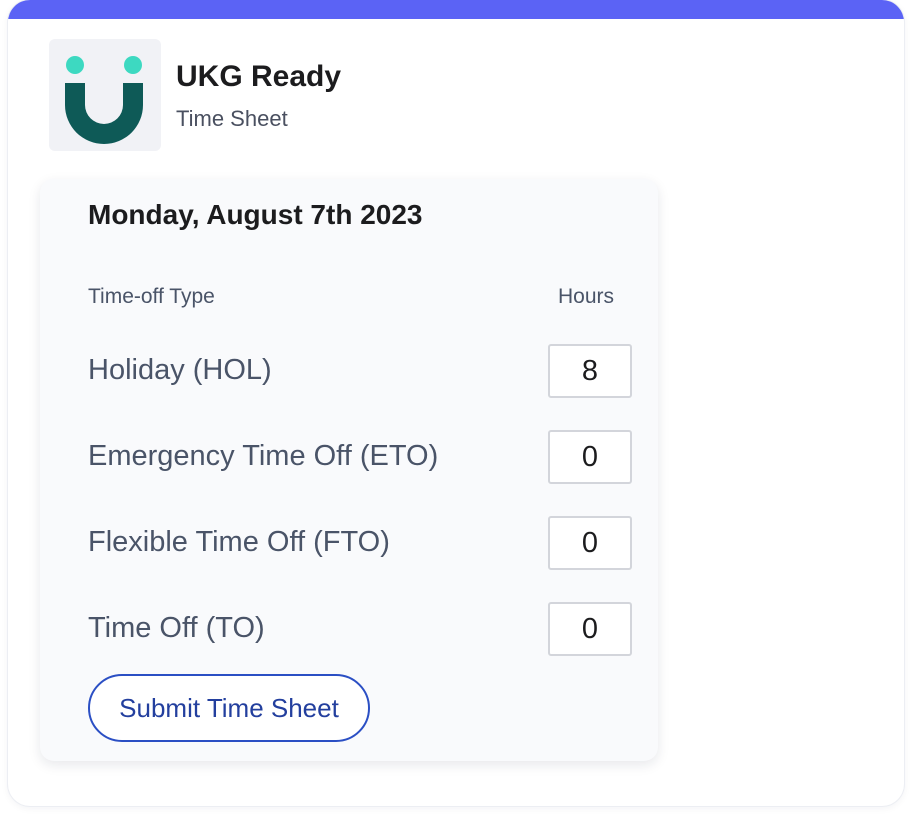  Describe the element at coordinates (232, 118) in the screenshot. I see `app-subtitle: Time Sheet` at that location.